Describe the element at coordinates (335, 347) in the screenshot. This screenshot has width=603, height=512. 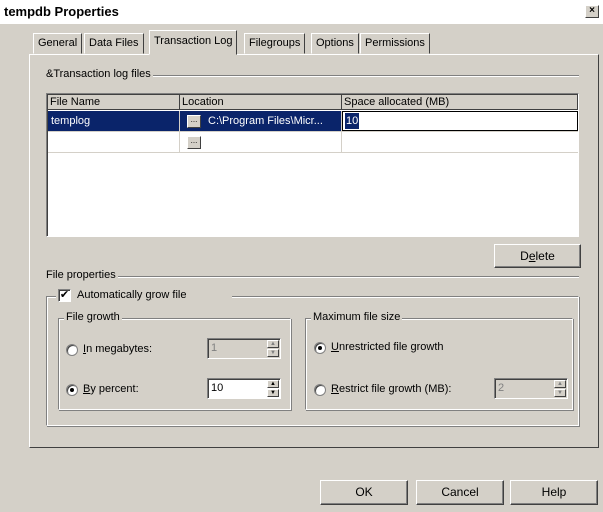
I see `unrestricted-label-accel: U` at that location.